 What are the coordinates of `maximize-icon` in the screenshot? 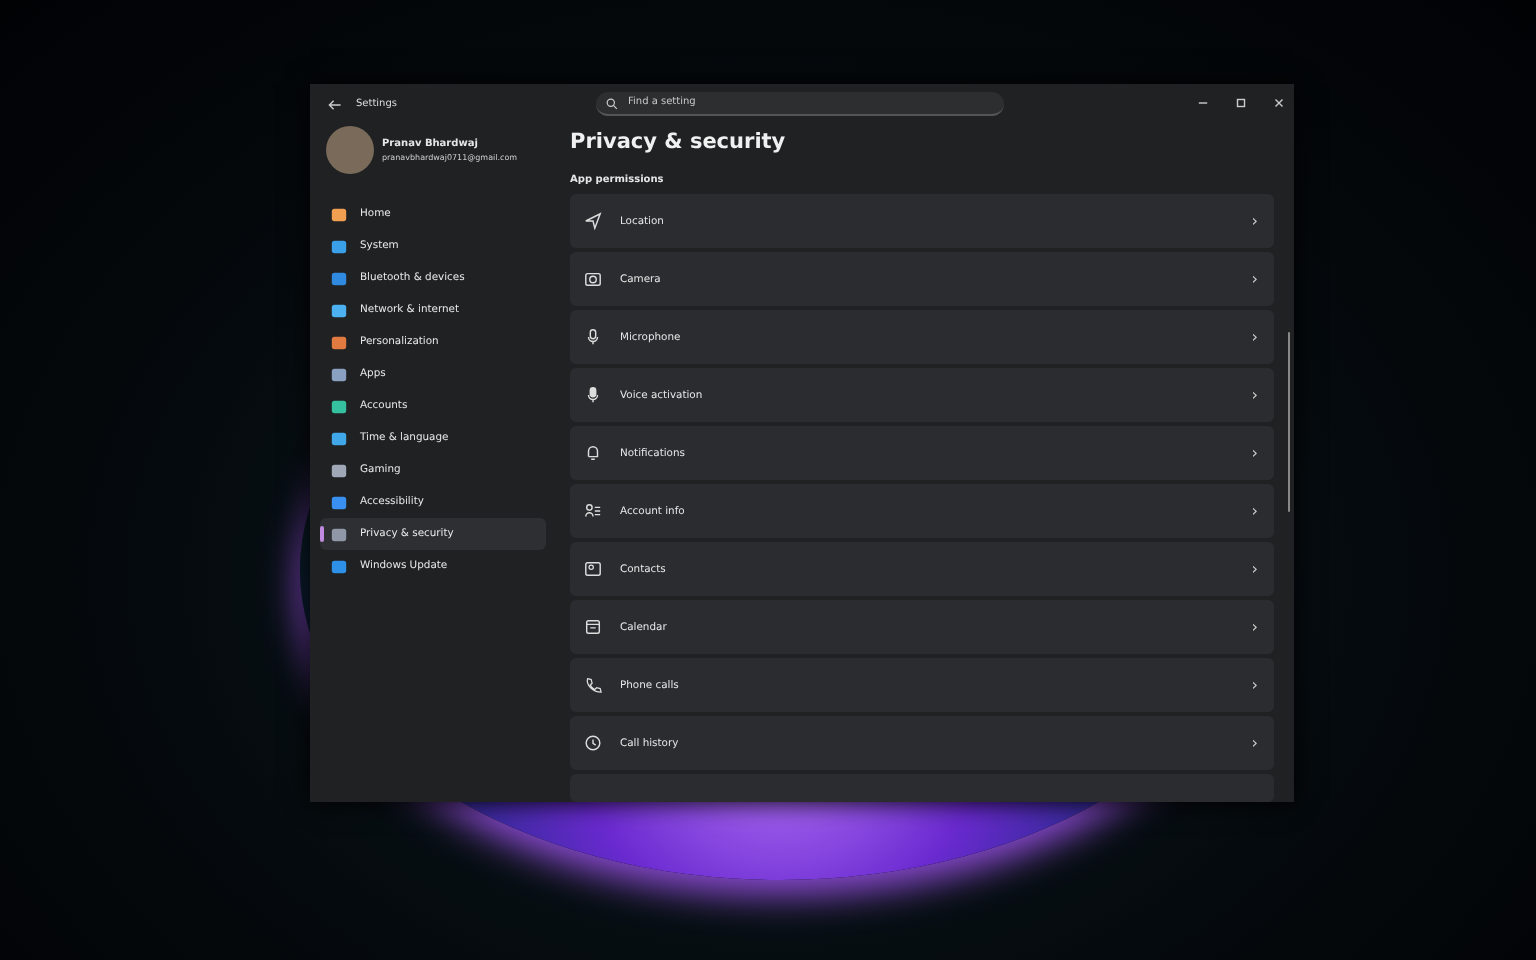 It's located at (1241, 103).